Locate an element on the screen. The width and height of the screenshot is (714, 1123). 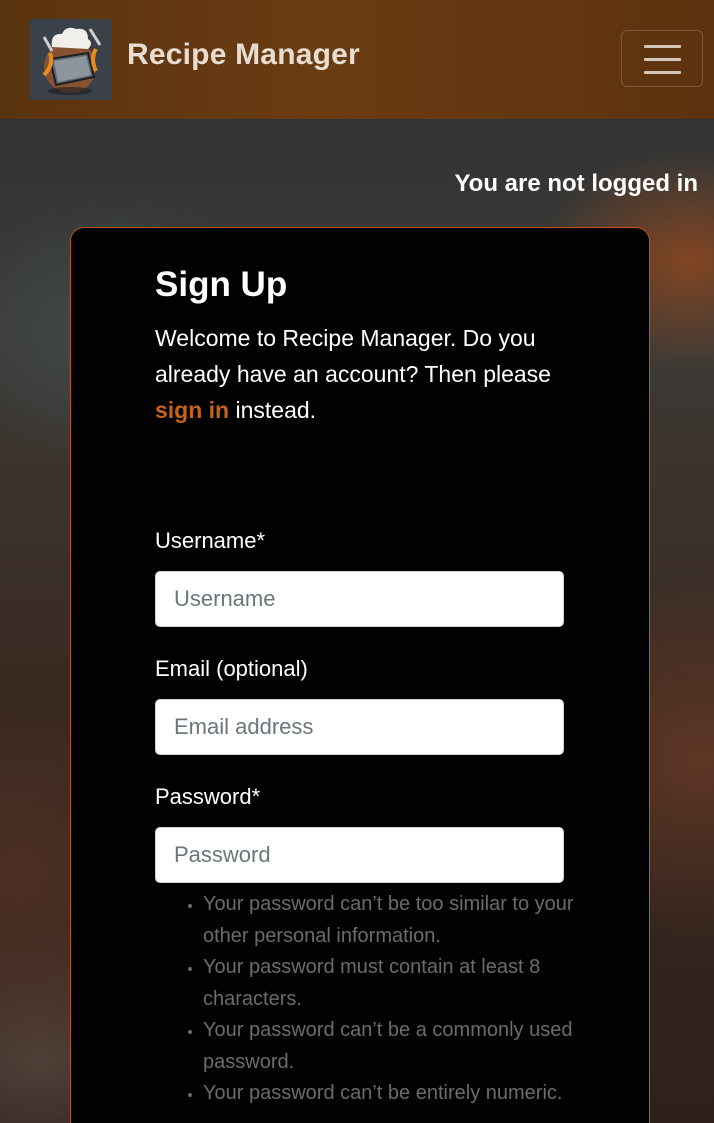
password-label: Password* is located at coordinates (208, 796).